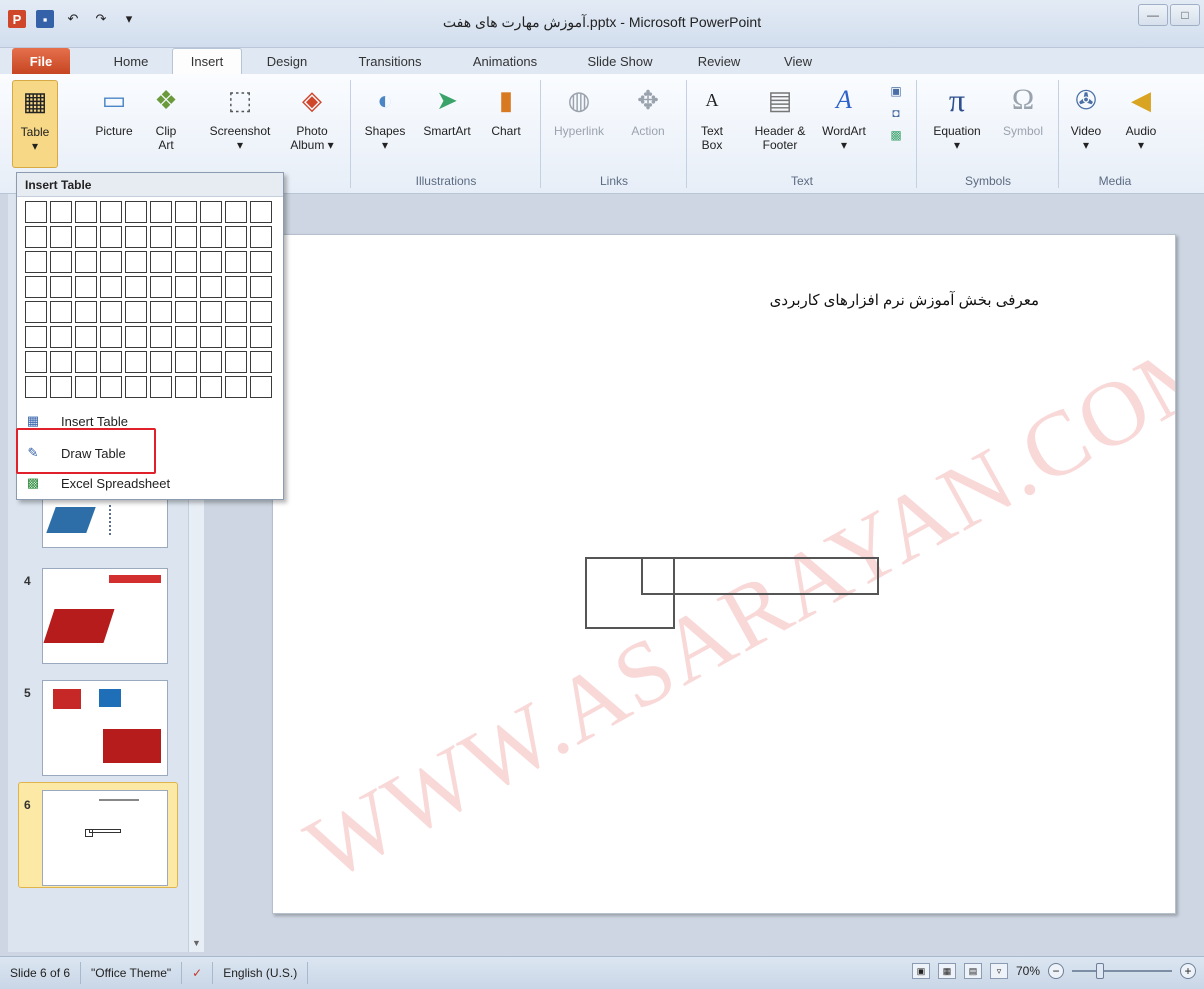 This screenshot has width=1204, height=989. Describe the element at coordinates (240, 116) in the screenshot. I see `screenshot-button: ⬚ Screenshot ▾` at that location.